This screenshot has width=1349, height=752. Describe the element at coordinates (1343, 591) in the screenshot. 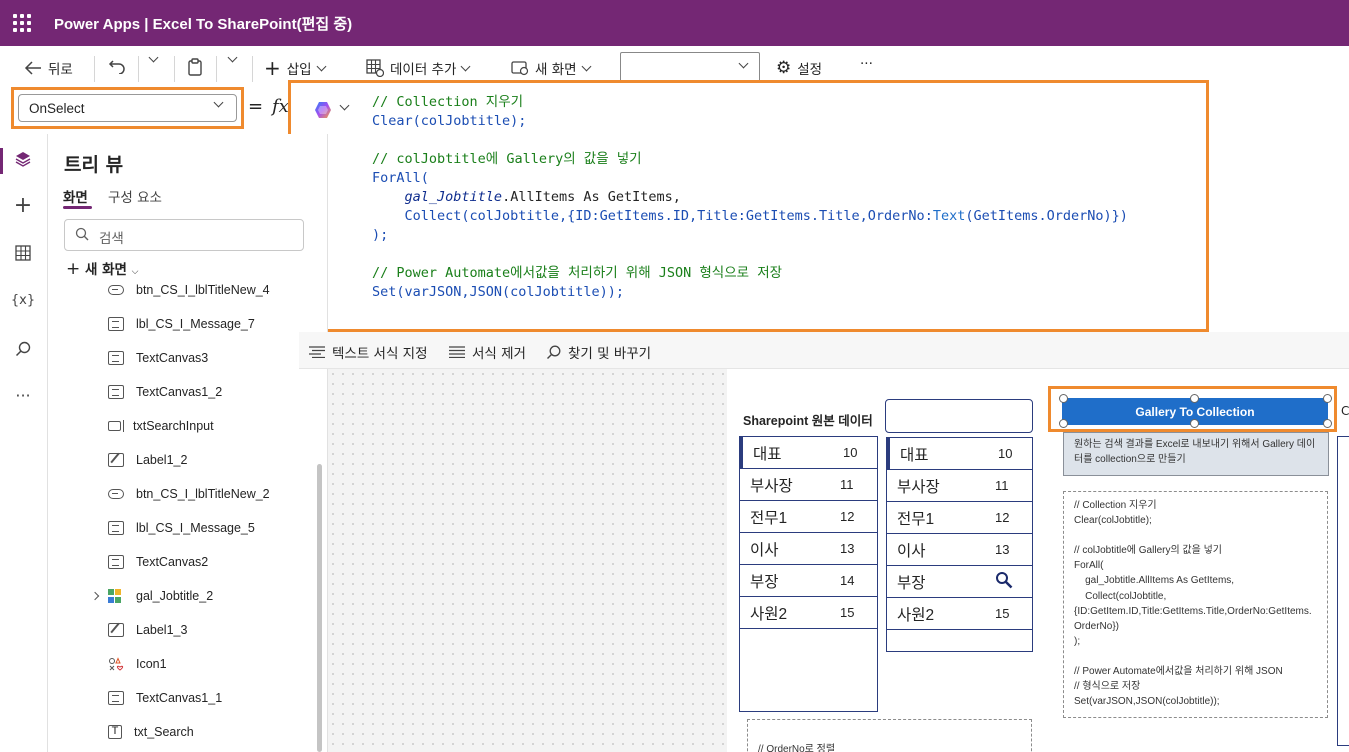

I see `right-gallery-edge` at that location.